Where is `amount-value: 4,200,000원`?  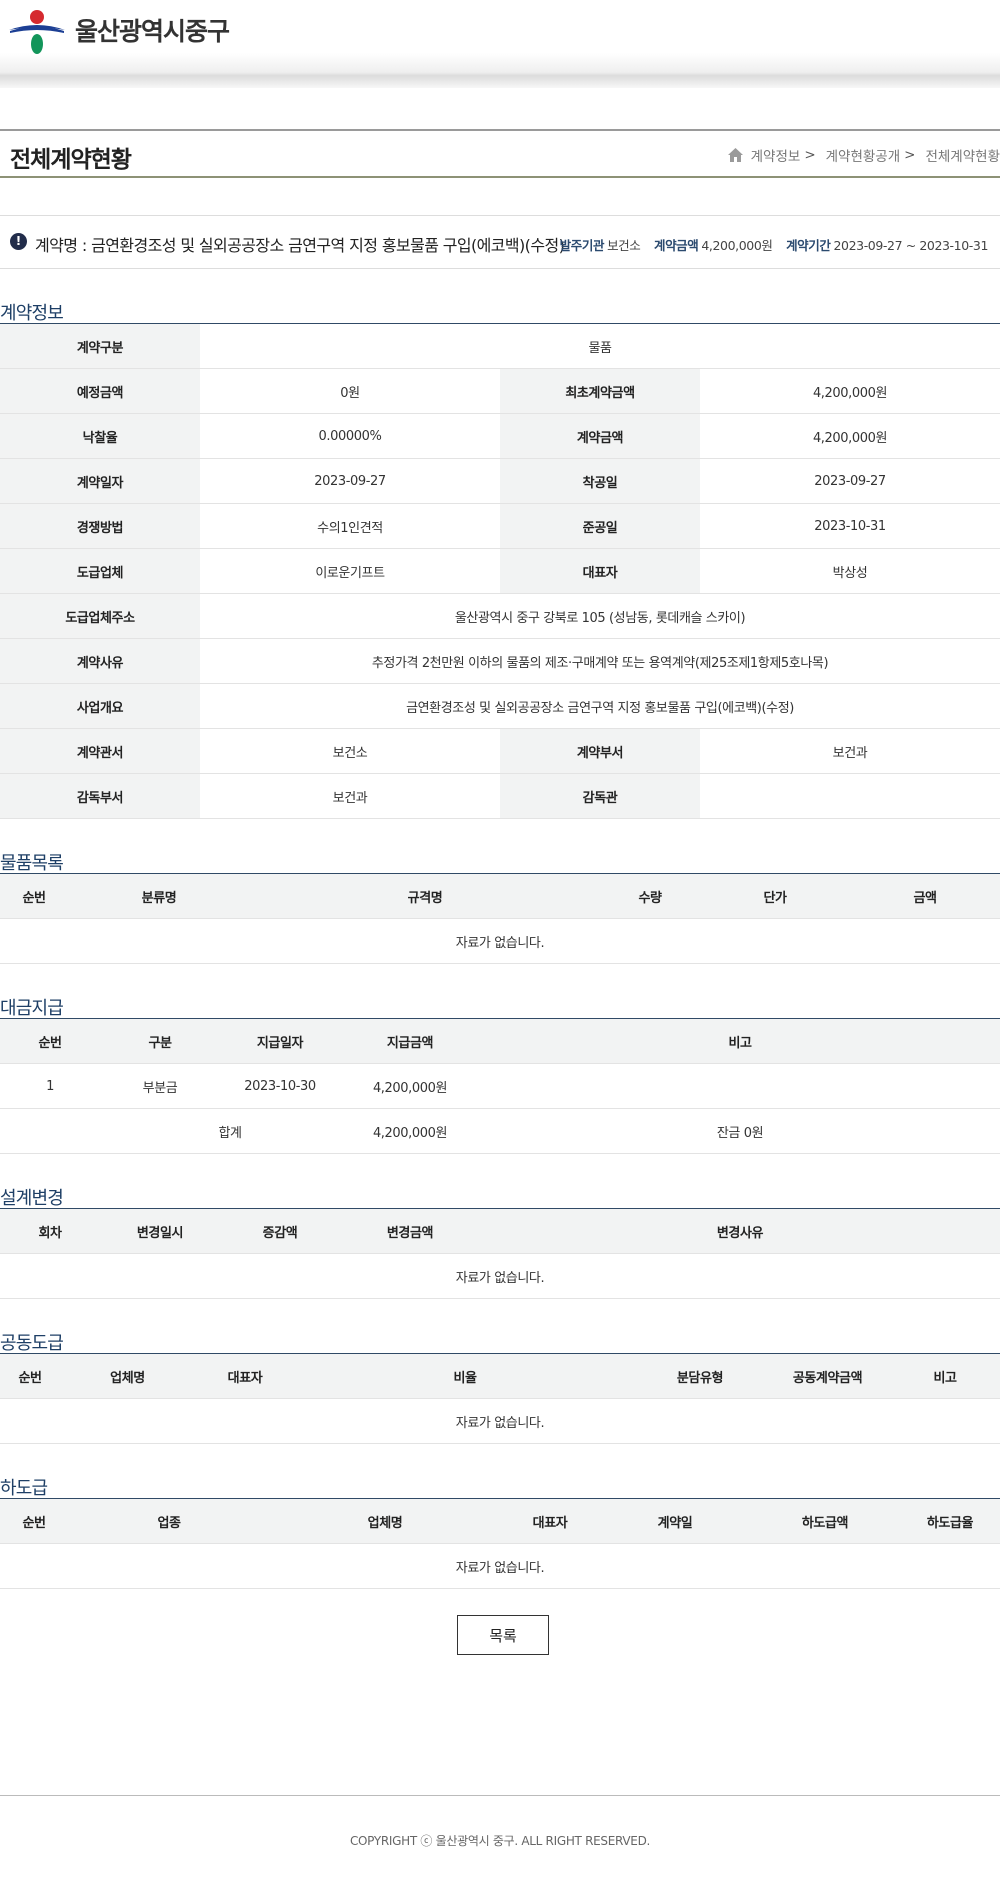 amount-value: 4,200,000원 is located at coordinates (737, 245).